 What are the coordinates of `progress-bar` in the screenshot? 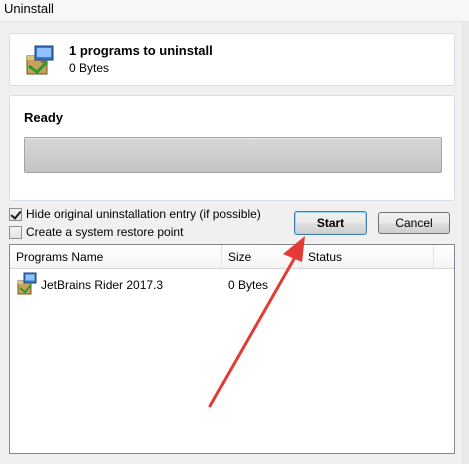 It's located at (233, 155).